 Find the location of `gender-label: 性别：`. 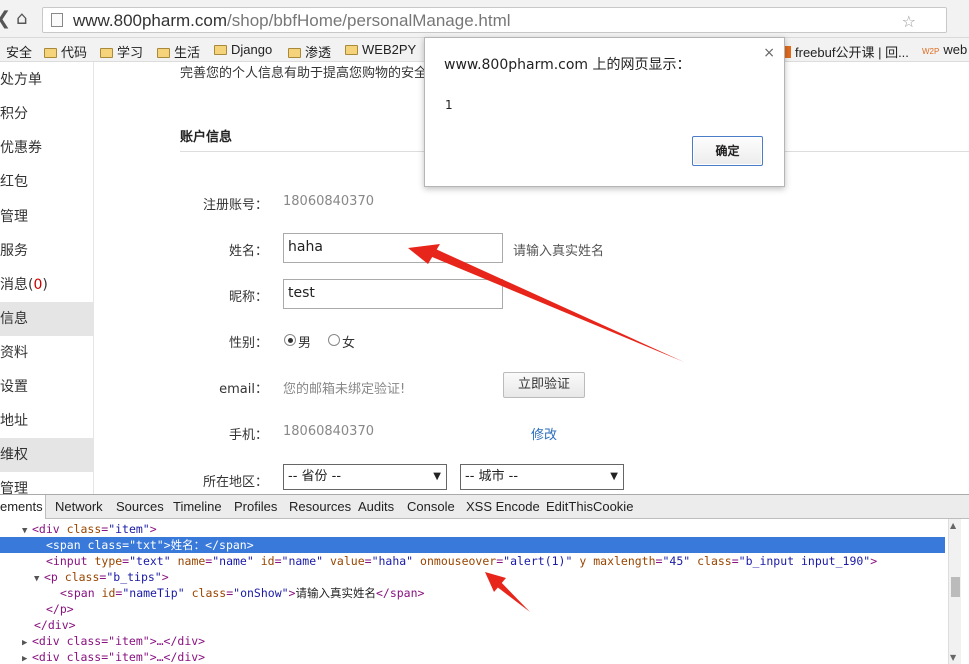

gender-label: 性别： is located at coordinates (248, 343).